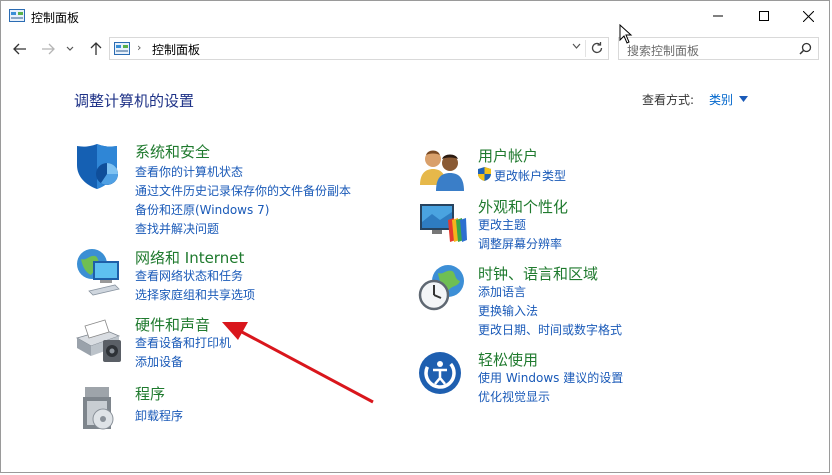  Describe the element at coordinates (508, 155) in the screenshot. I see `category-title-user-accounts: 用户帐户` at that location.